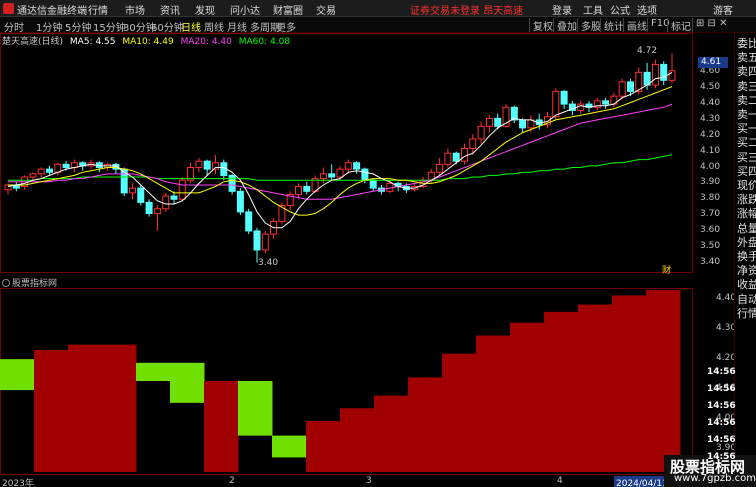  I want to click on period-monthly: 月线, so click(237, 26).